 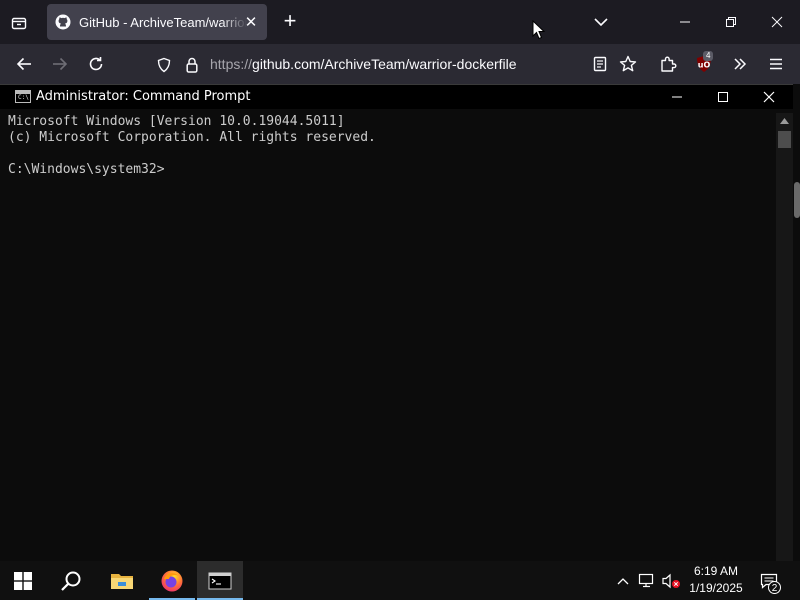 What do you see at coordinates (143, 96) in the screenshot?
I see `cmd-window-title: Administrator: Command Prompt` at bounding box center [143, 96].